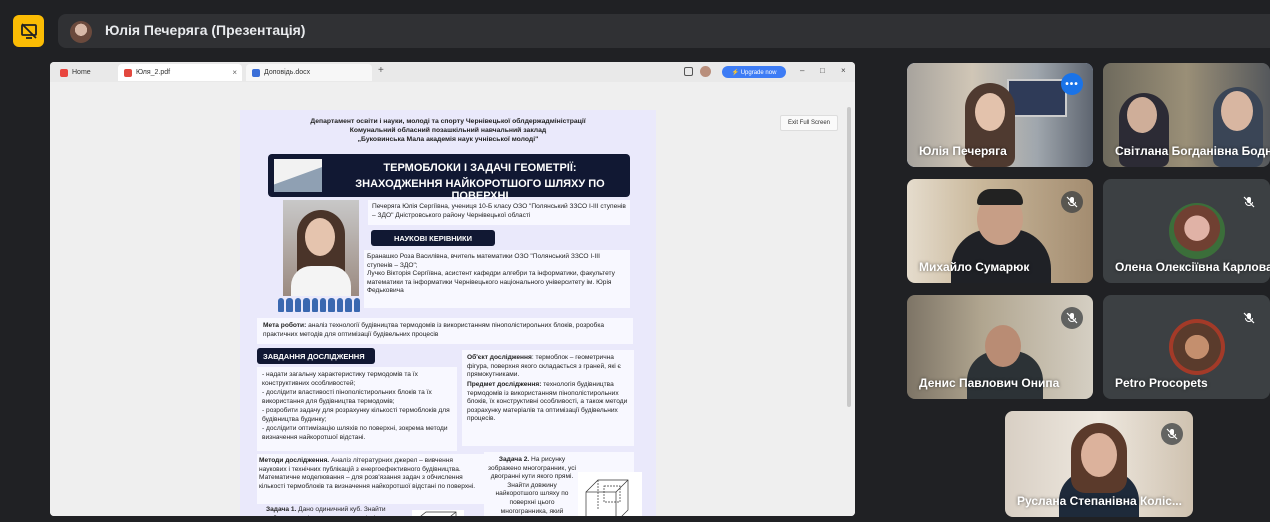  Describe the element at coordinates (298, 175) in the screenshot. I see `house-image` at that location.